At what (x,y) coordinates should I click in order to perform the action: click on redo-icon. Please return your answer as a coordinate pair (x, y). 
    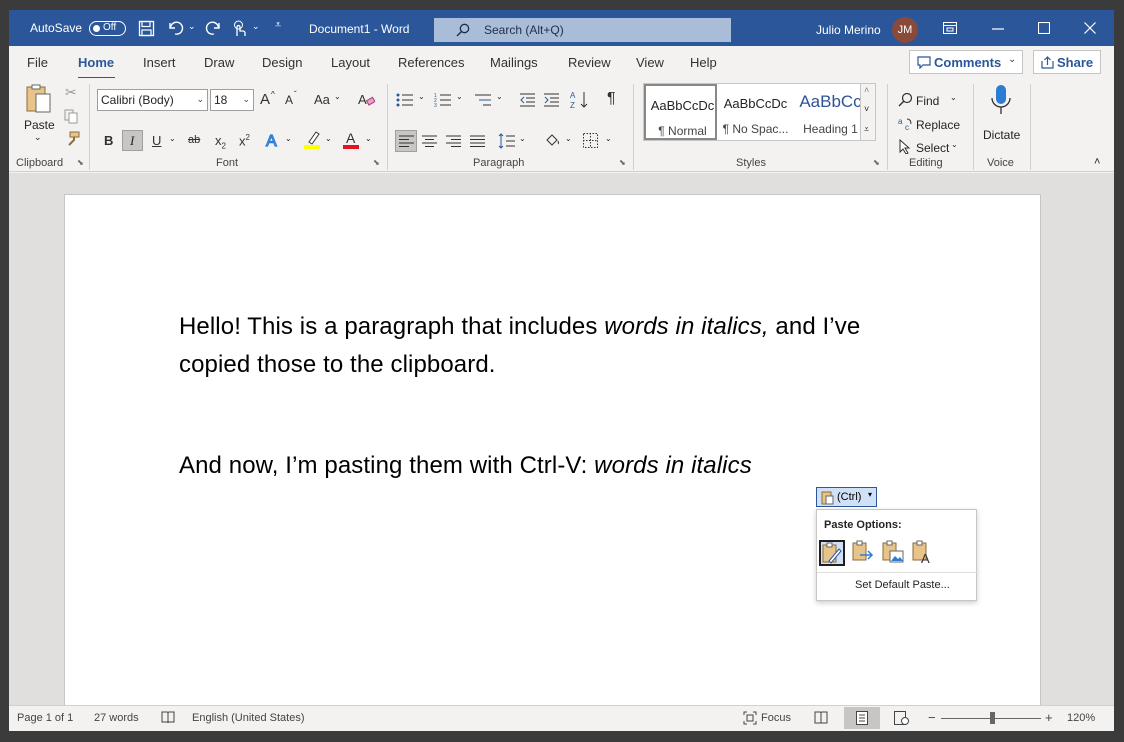
    Looking at the image, I should click on (214, 28).